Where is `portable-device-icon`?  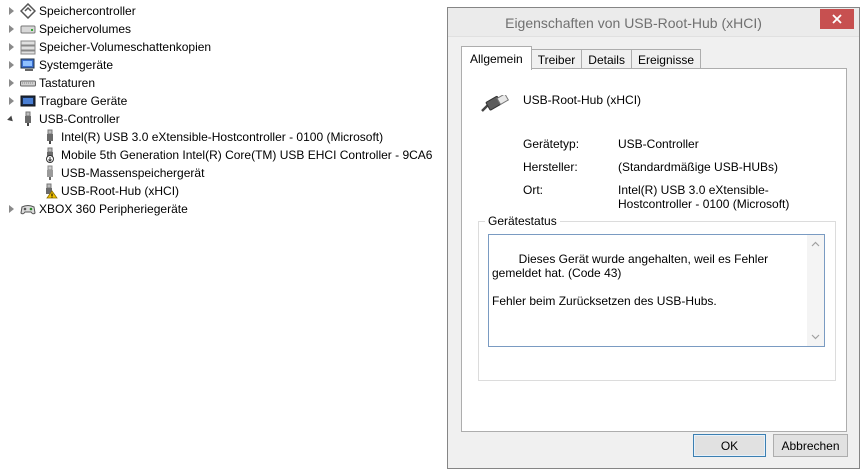 portable-device-icon is located at coordinates (28, 101).